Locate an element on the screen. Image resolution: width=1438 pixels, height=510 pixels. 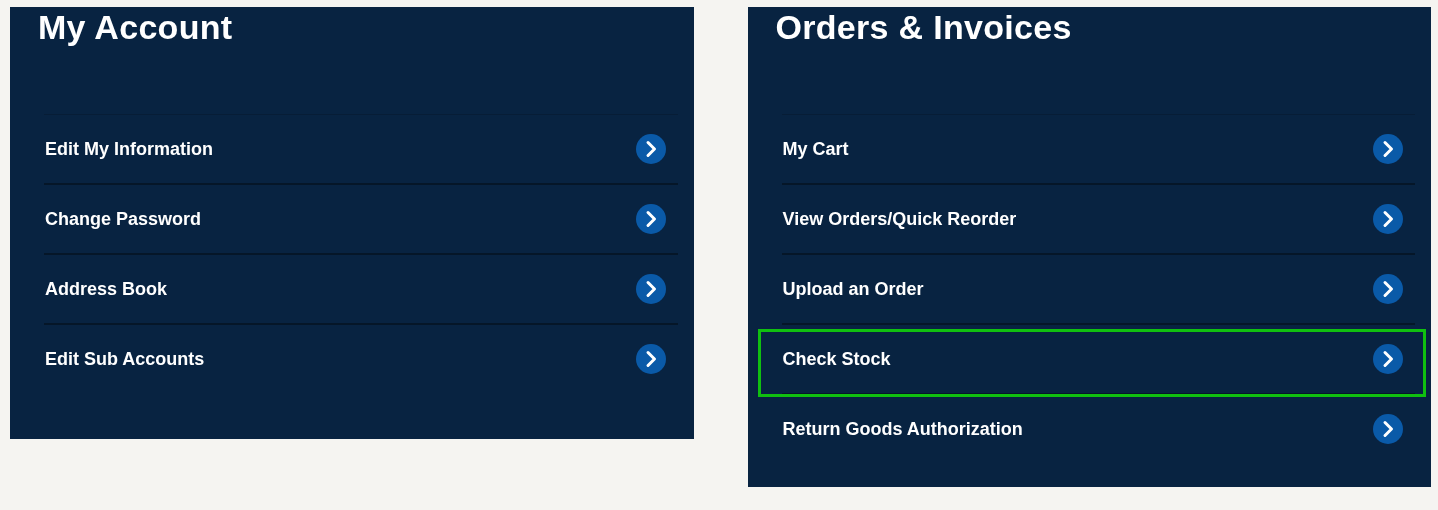
menu-link: Return Goods Authorization is located at coordinates (1098, 429).